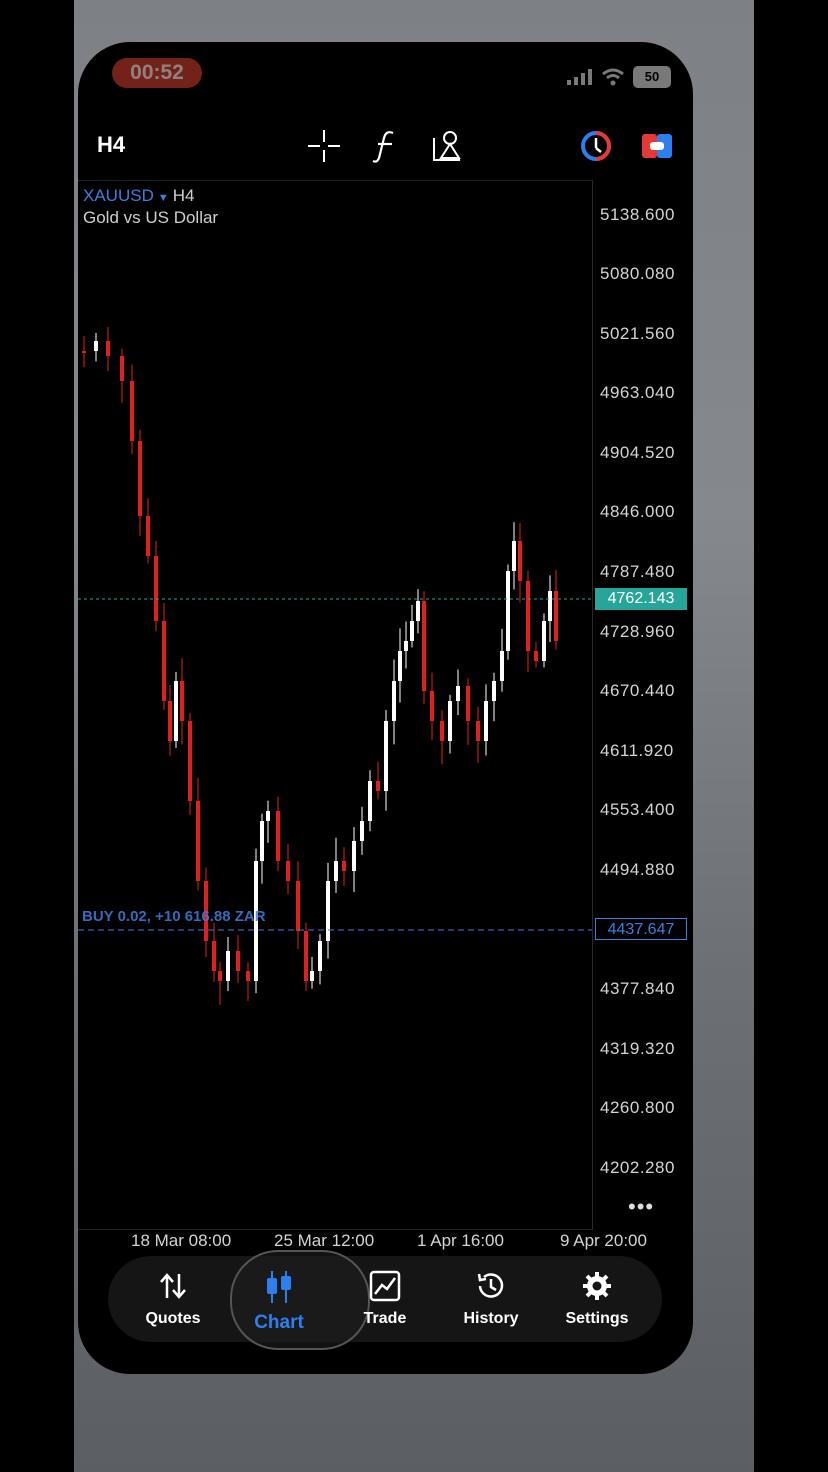 Image resolution: width=828 pixels, height=1472 pixels. I want to click on price-axis-label: 4553.400, so click(637, 809).